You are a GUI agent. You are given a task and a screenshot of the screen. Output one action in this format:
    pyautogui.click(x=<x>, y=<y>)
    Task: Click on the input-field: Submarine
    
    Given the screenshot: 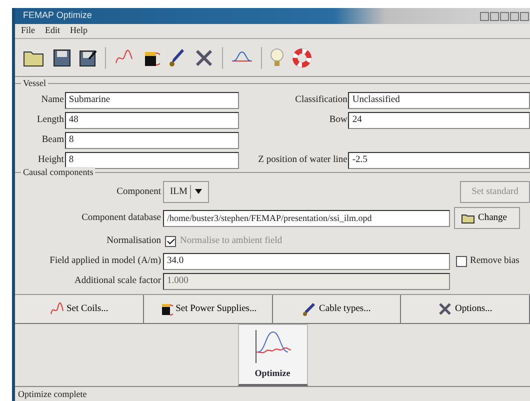 What is the action you would take?
    pyautogui.click(x=151, y=100)
    